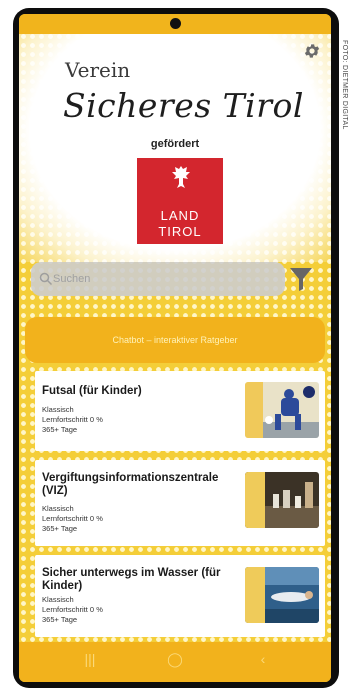 Image resolution: width=350 pixels, height=695 pixels. Describe the element at coordinates (131, 579) in the screenshot. I see `card-title: Sicher unterwegs im Wasser (für Kinder)` at that location.